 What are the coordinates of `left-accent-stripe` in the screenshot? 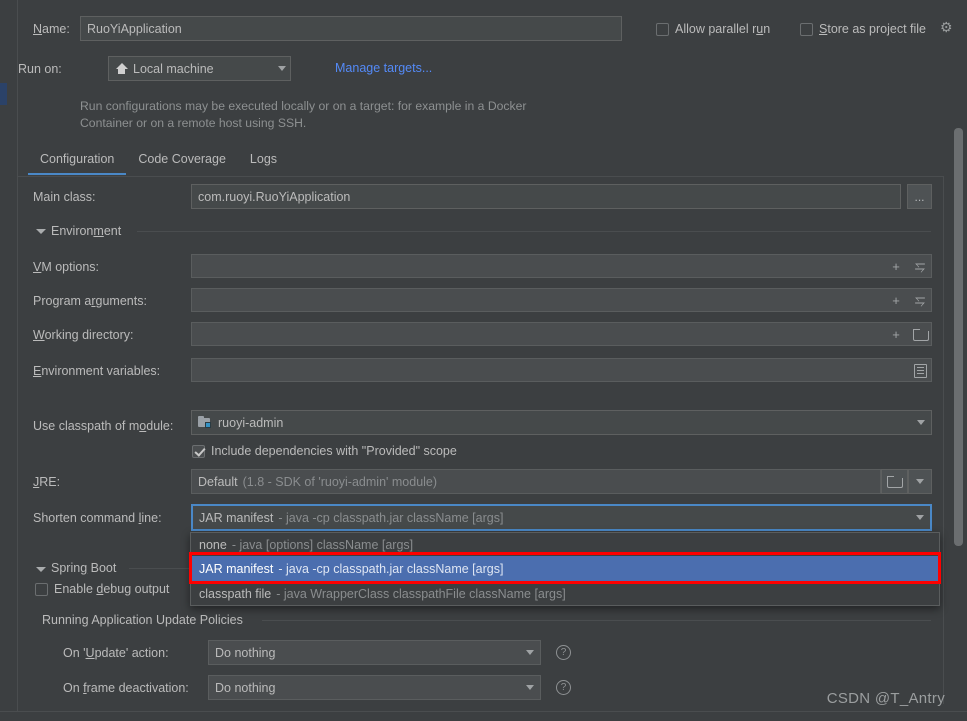 It's located at (3, 94).